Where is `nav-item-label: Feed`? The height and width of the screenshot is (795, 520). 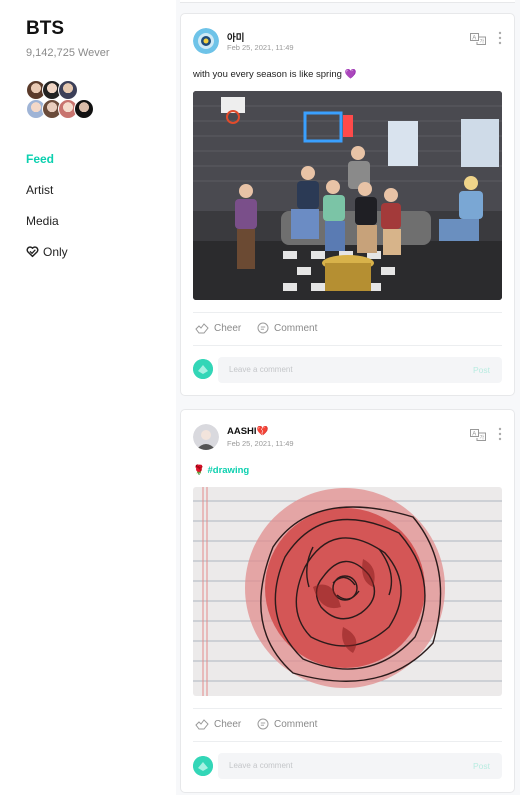 nav-item-label: Feed is located at coordinates (40, 158).